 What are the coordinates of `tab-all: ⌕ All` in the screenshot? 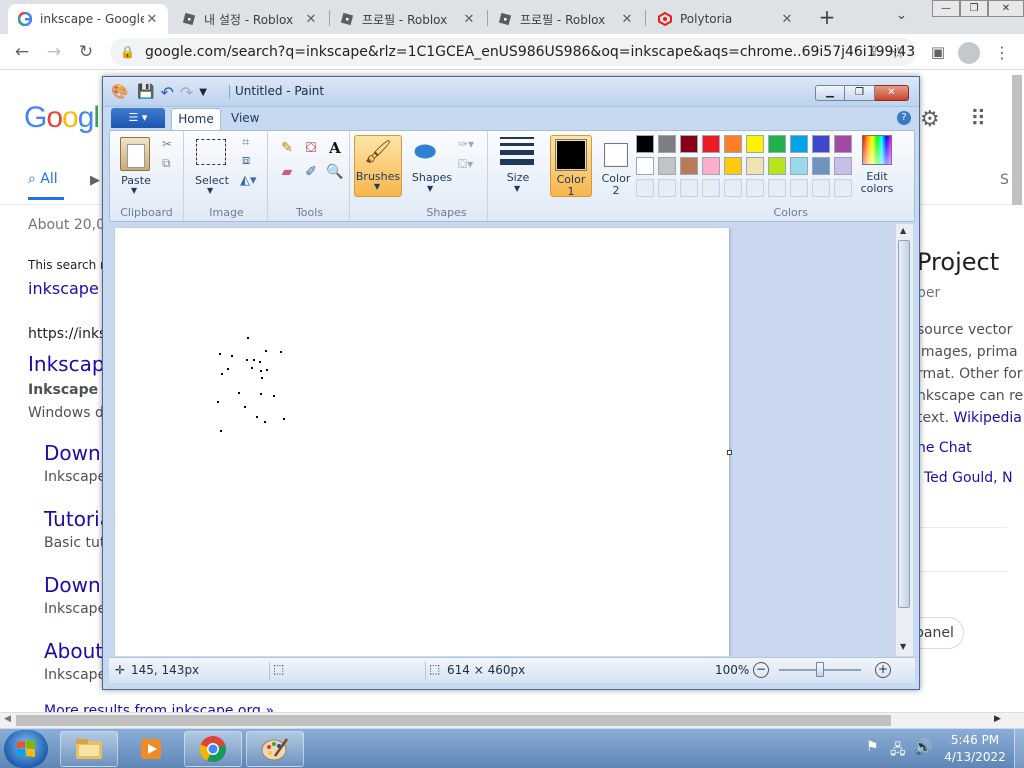 It's located at (43, 179).